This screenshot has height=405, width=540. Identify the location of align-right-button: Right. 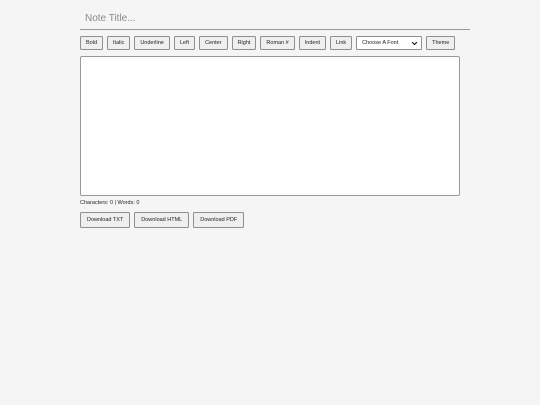
(244, 43).